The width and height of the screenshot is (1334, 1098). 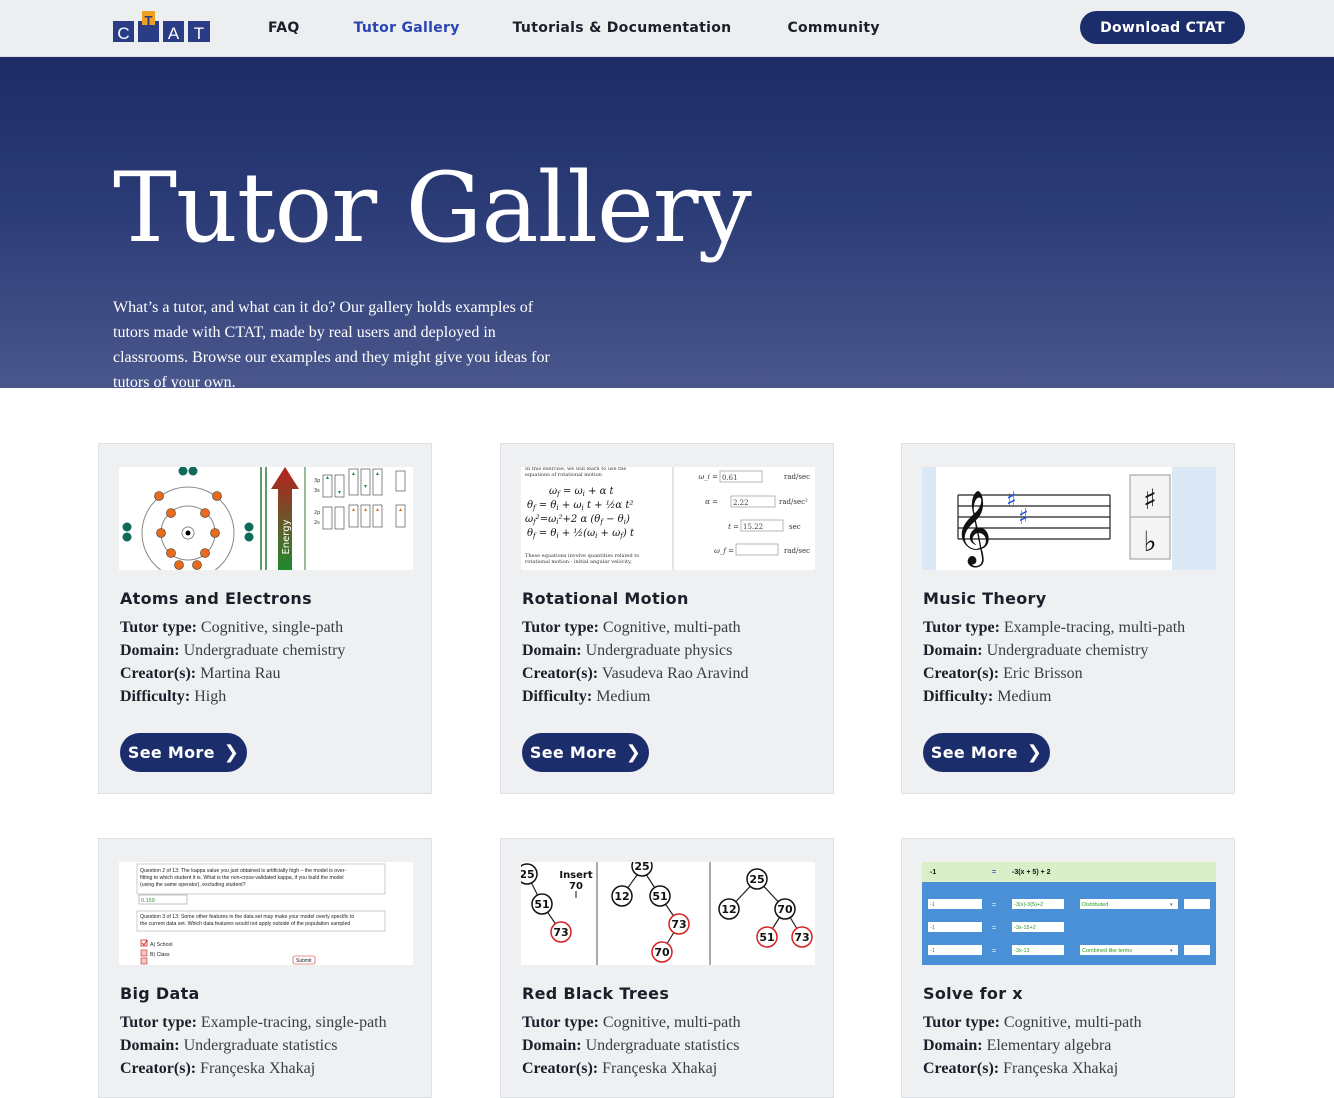 What do you see at coordinates (161, 945) in the screenshot?
I see `svg-text: A) School` at bounding box center [161, 945].